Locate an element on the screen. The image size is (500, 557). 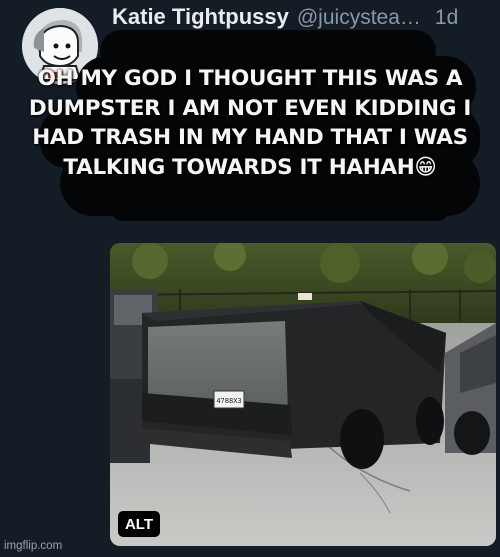
tweet-header: Katie Tightpussy @juicystea… 1d is located at coordinates (285, 18).